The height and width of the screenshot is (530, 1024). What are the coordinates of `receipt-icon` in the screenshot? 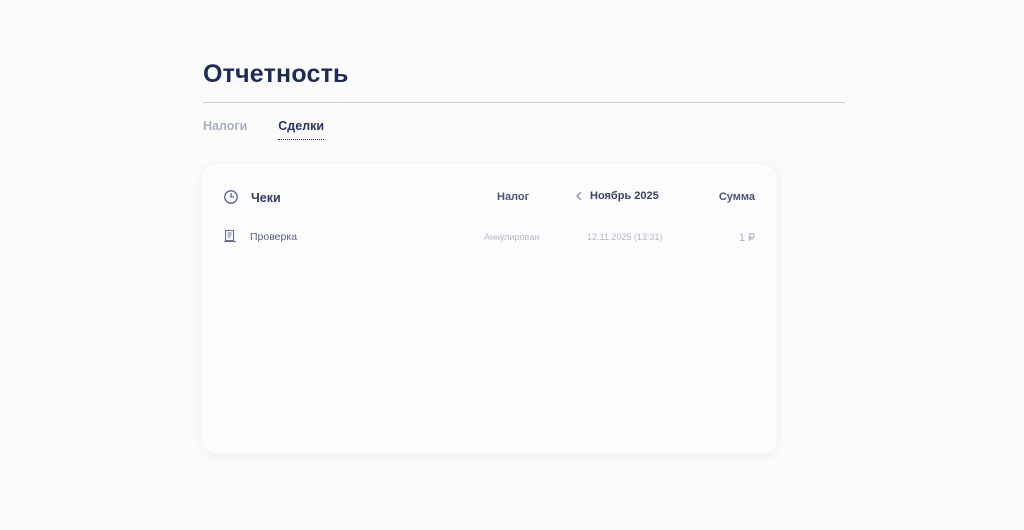 It's located at (230, 236).